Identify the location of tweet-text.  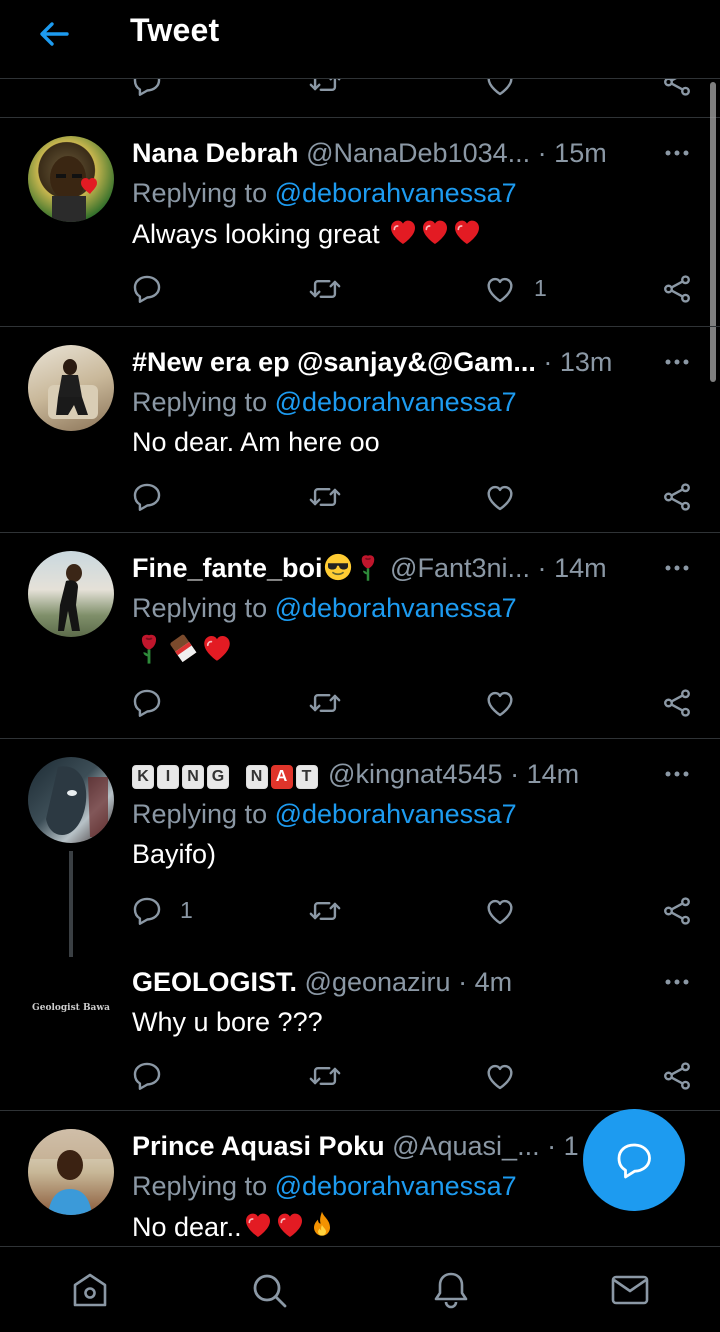
(183, 649).